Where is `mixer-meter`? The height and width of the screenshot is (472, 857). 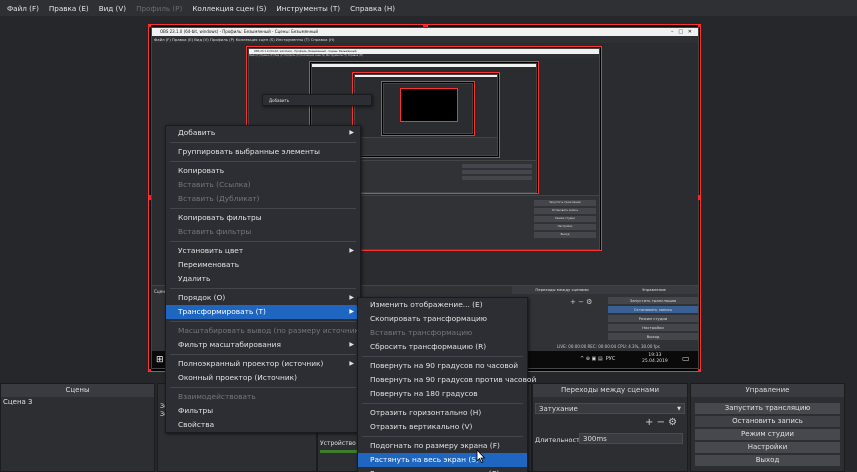 mixer-meter is located at coordinates (340, 451).